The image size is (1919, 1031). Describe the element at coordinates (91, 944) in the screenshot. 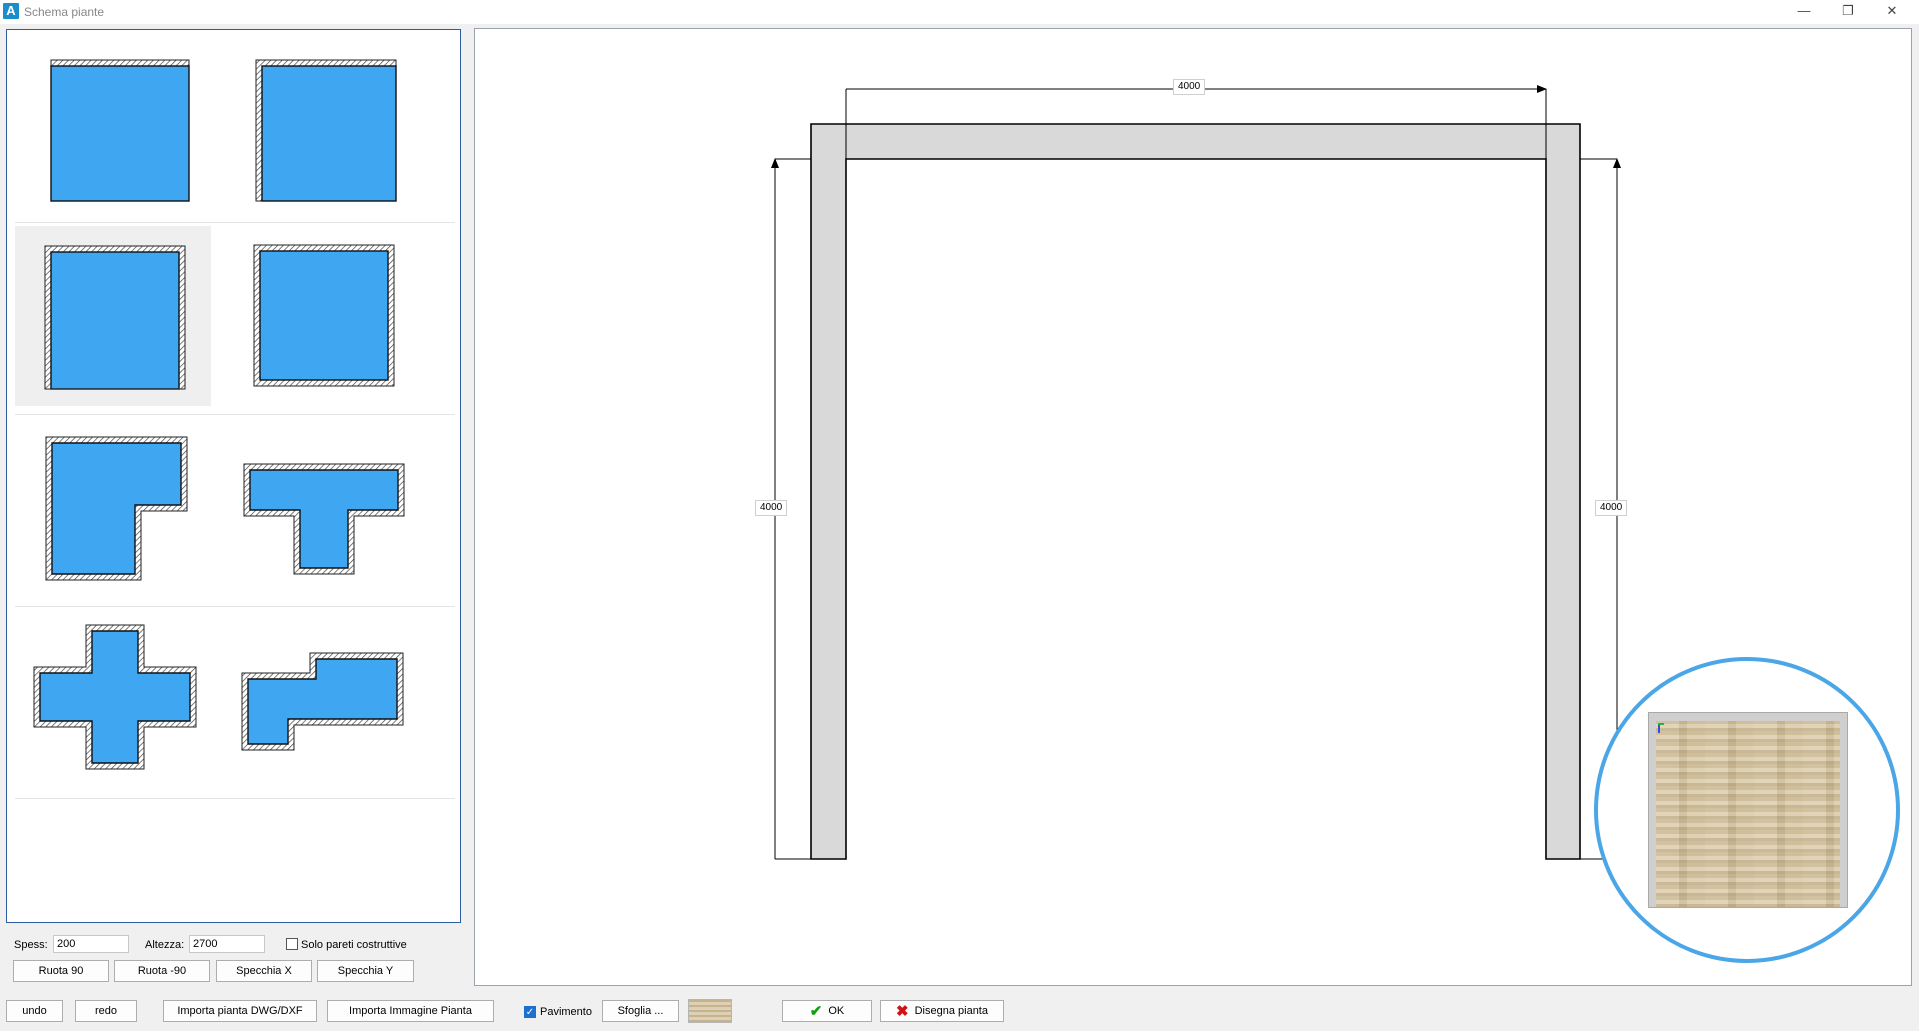

I see `thickness-input` at that location.